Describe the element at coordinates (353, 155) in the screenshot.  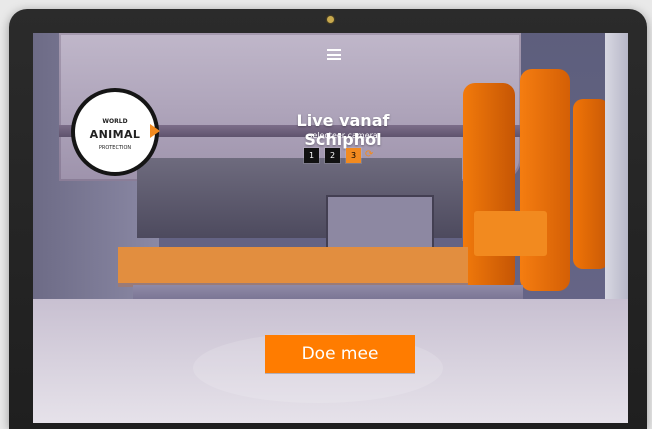
I see `camera-button-3: 3` at that location.